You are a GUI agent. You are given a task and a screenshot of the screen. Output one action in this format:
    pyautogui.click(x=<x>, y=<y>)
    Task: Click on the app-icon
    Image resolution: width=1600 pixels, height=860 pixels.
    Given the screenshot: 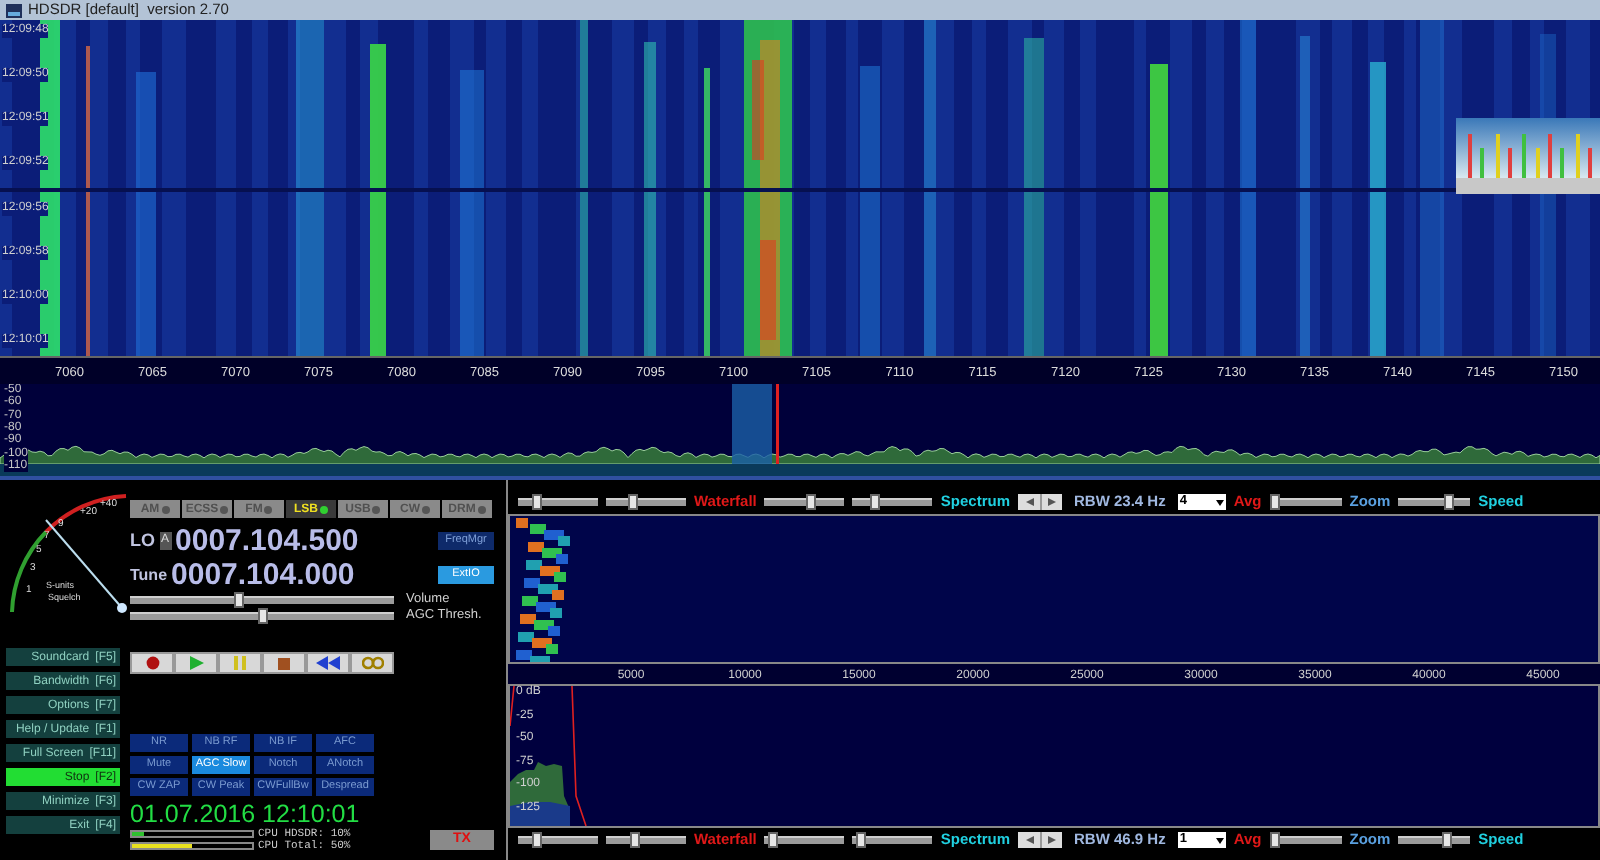 What is the action you would take?
    pyautogui.click(x=14, y=10)
    